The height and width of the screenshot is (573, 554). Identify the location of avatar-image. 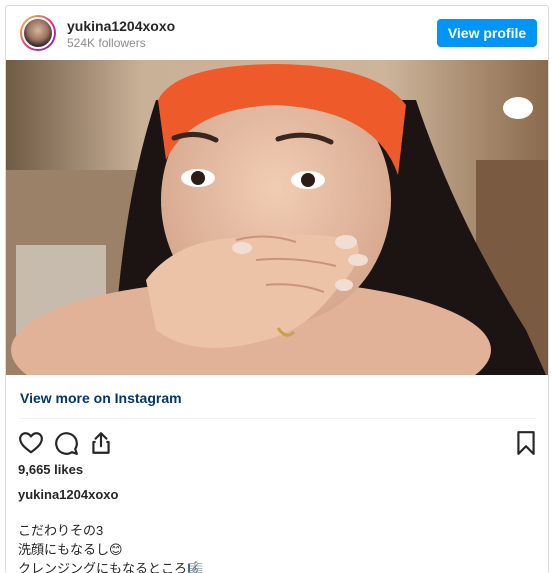
(38, 33).